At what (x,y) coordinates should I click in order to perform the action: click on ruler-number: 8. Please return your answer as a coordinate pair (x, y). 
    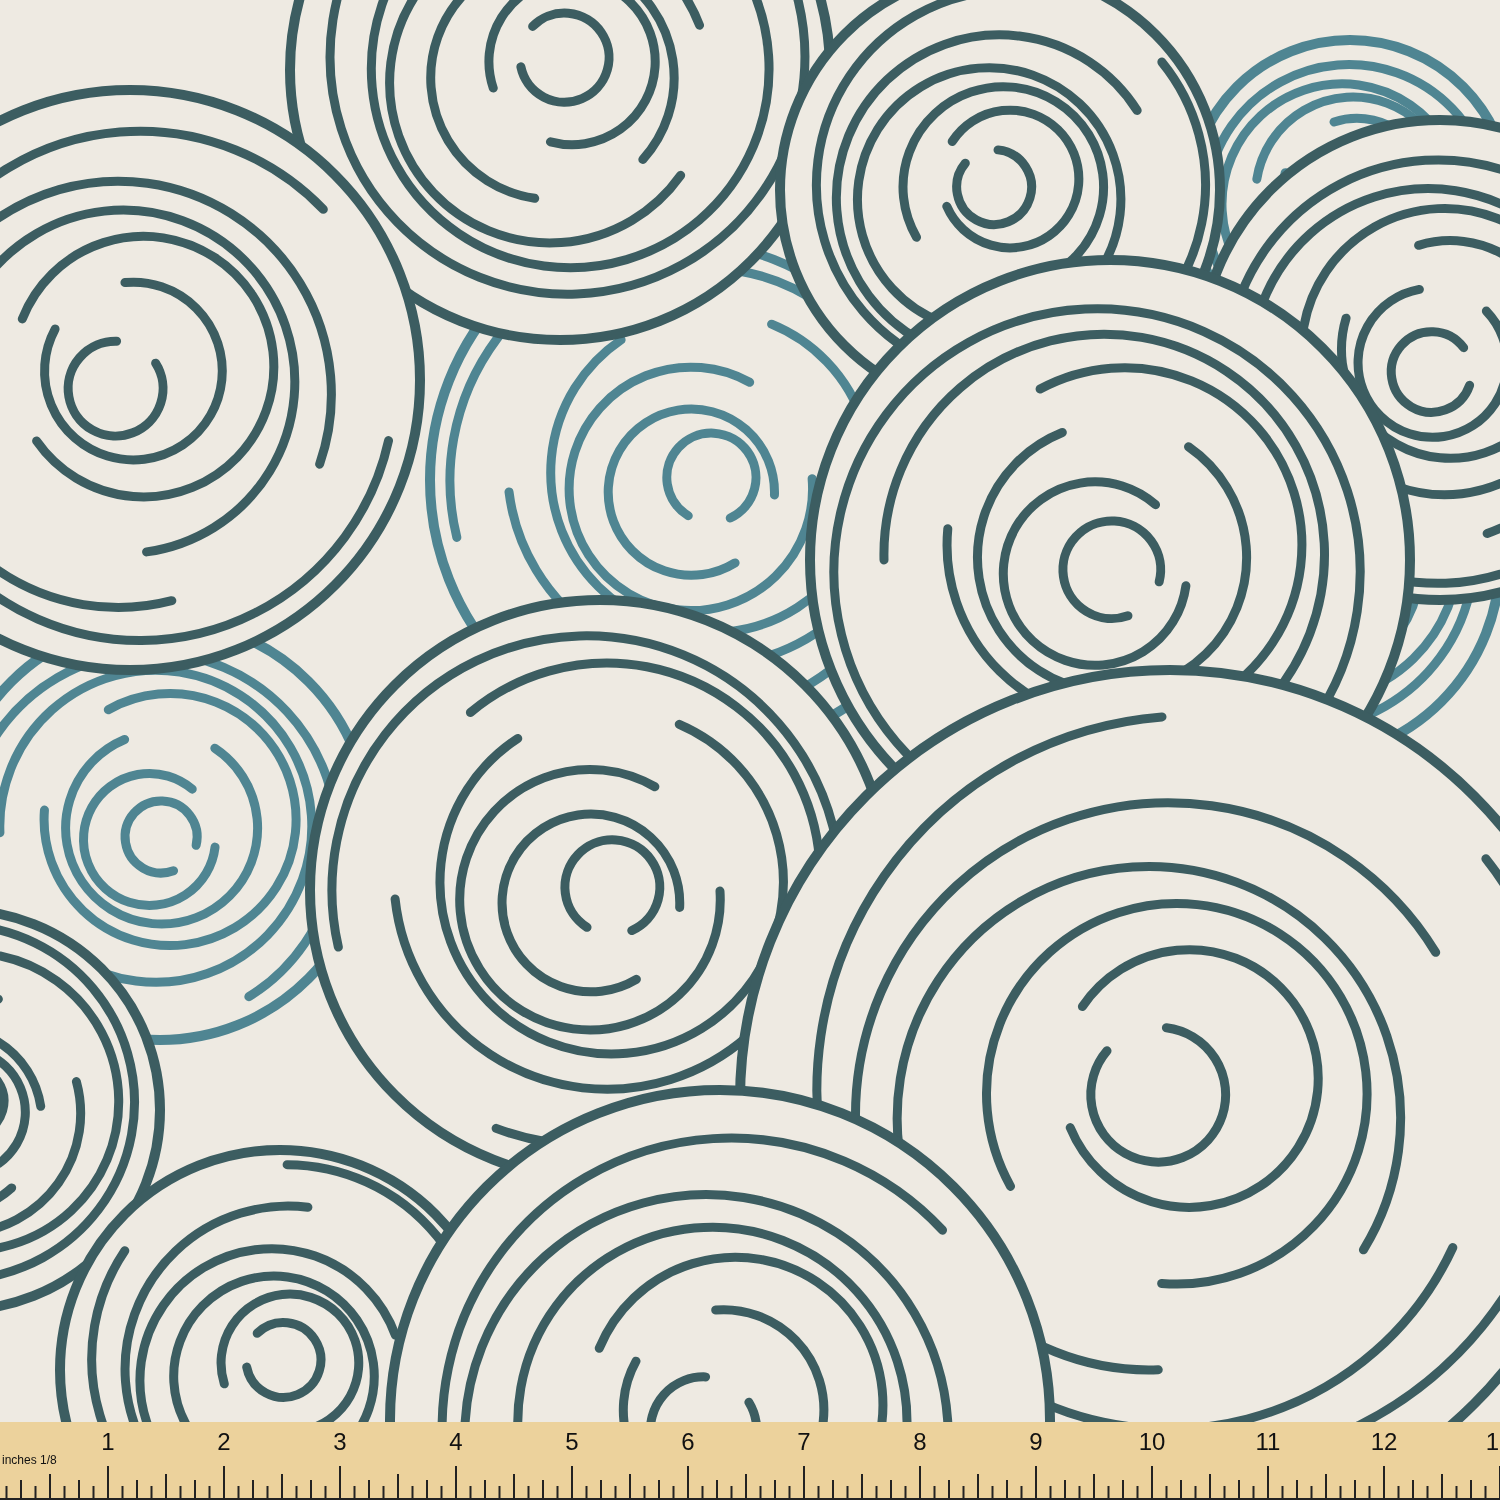
    Looking at the image, I should click on (920, 1442).